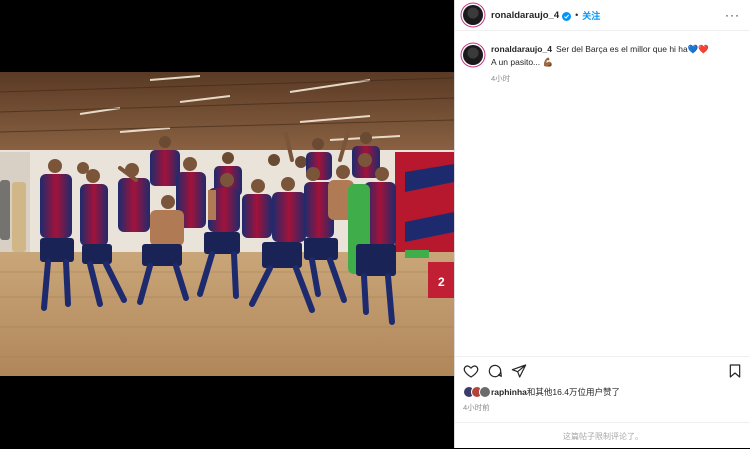 This screenshot has width=750, height=449. I want to click on likes-summary: raphinha 和其他16.4万位用户赞了, so click(541, 392).